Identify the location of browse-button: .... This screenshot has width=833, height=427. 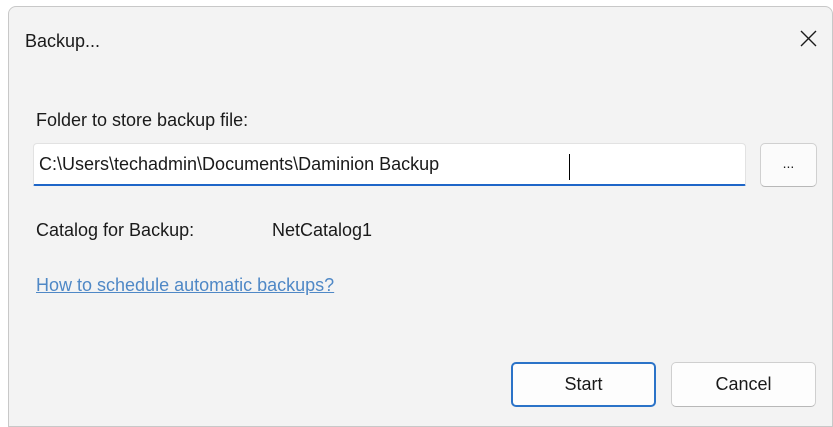
(788, 165).